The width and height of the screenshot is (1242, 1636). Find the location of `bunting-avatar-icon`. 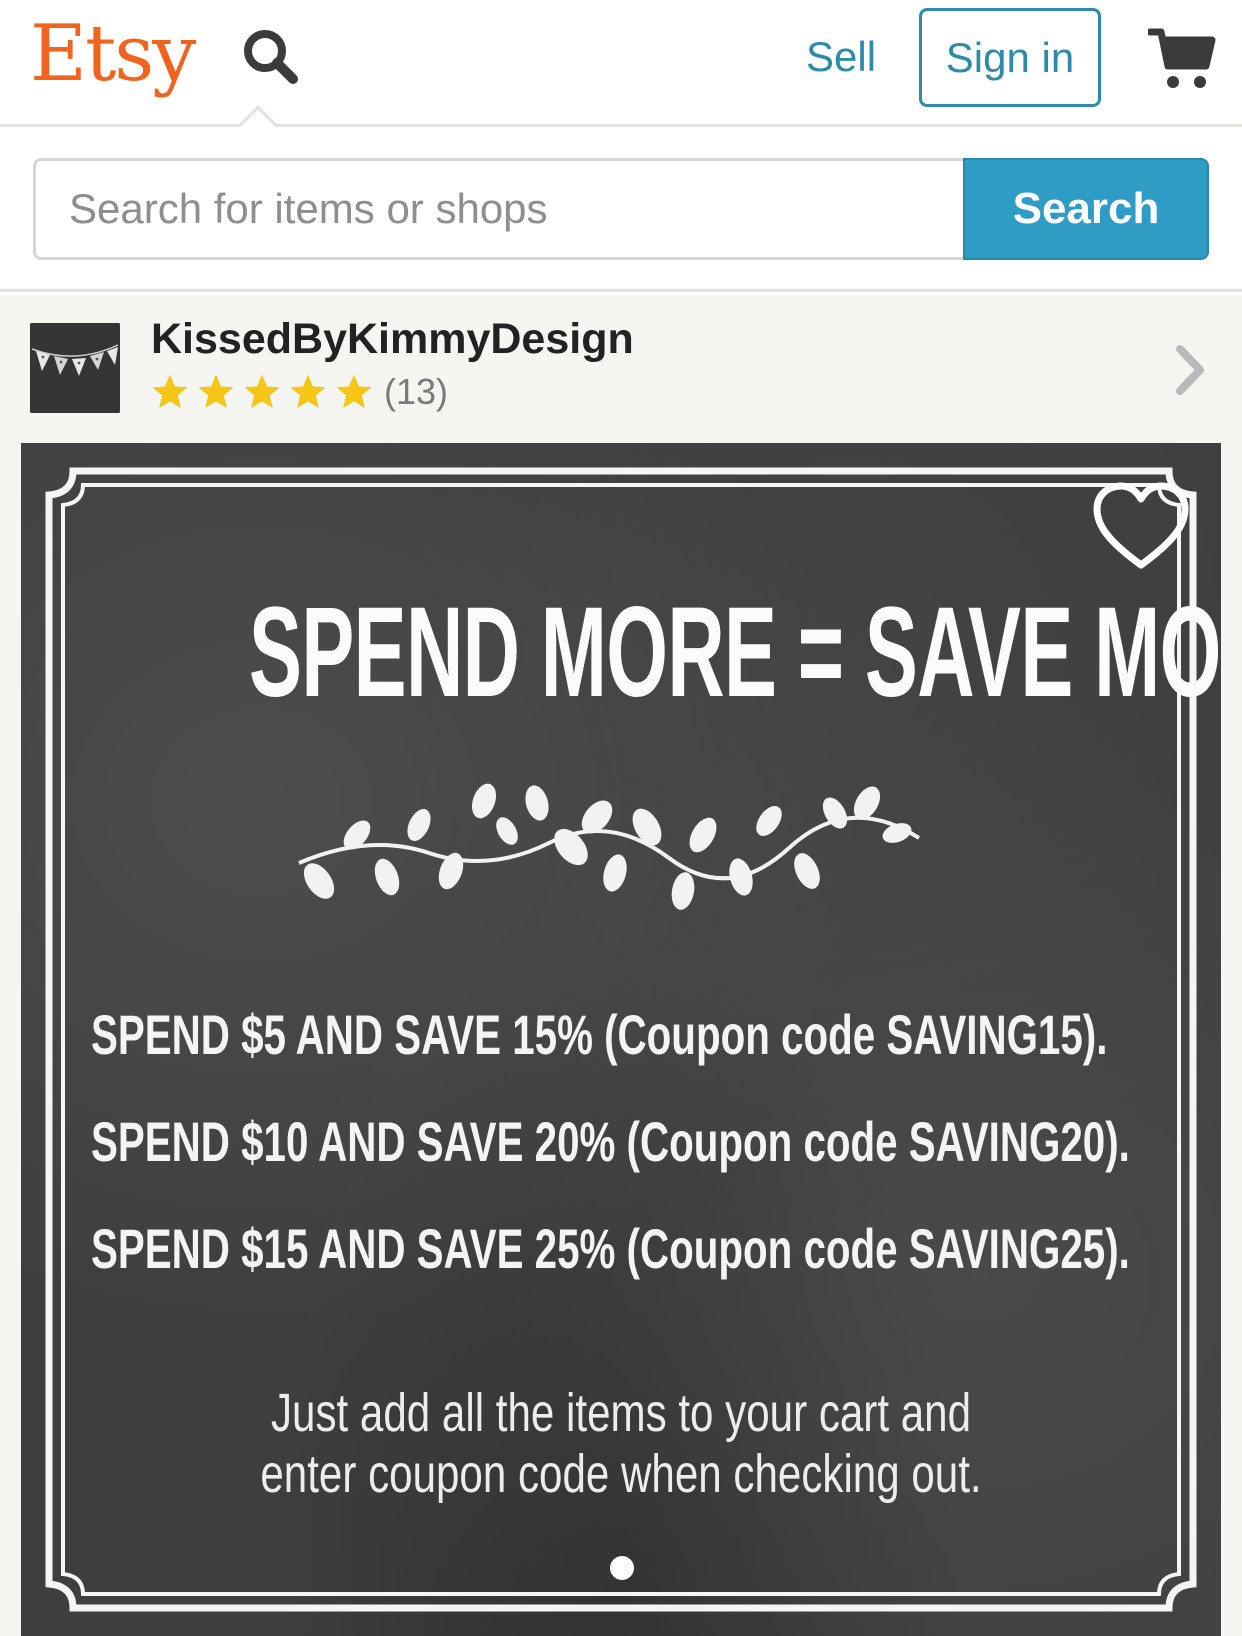

bunting-avatar-icon is located at coordinates (75, 368).